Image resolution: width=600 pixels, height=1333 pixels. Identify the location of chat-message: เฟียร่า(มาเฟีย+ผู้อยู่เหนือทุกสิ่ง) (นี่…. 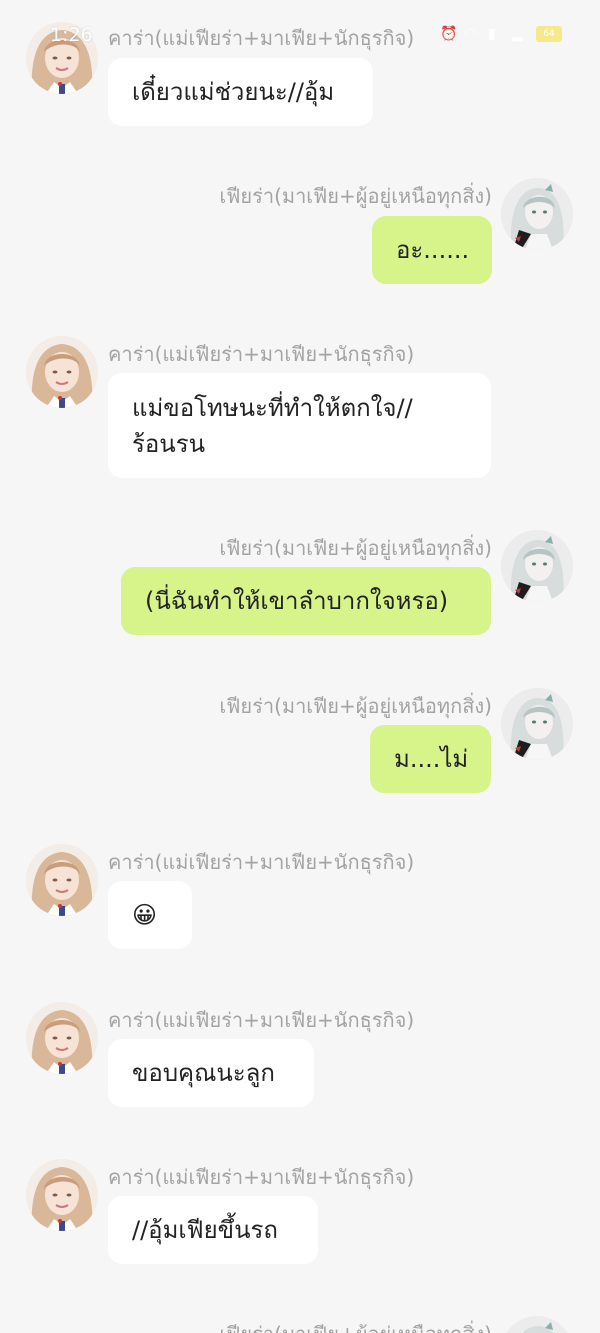
(300, 570).